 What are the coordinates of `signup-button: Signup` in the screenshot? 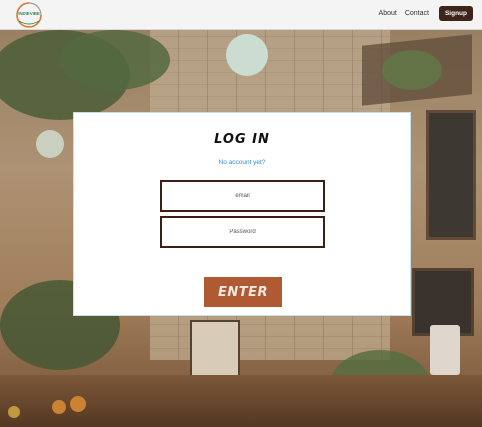 It's located at (455, 13).